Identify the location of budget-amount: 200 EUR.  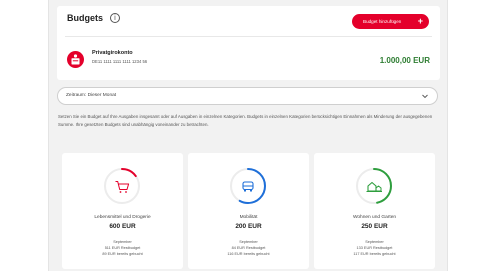
(248, 226).